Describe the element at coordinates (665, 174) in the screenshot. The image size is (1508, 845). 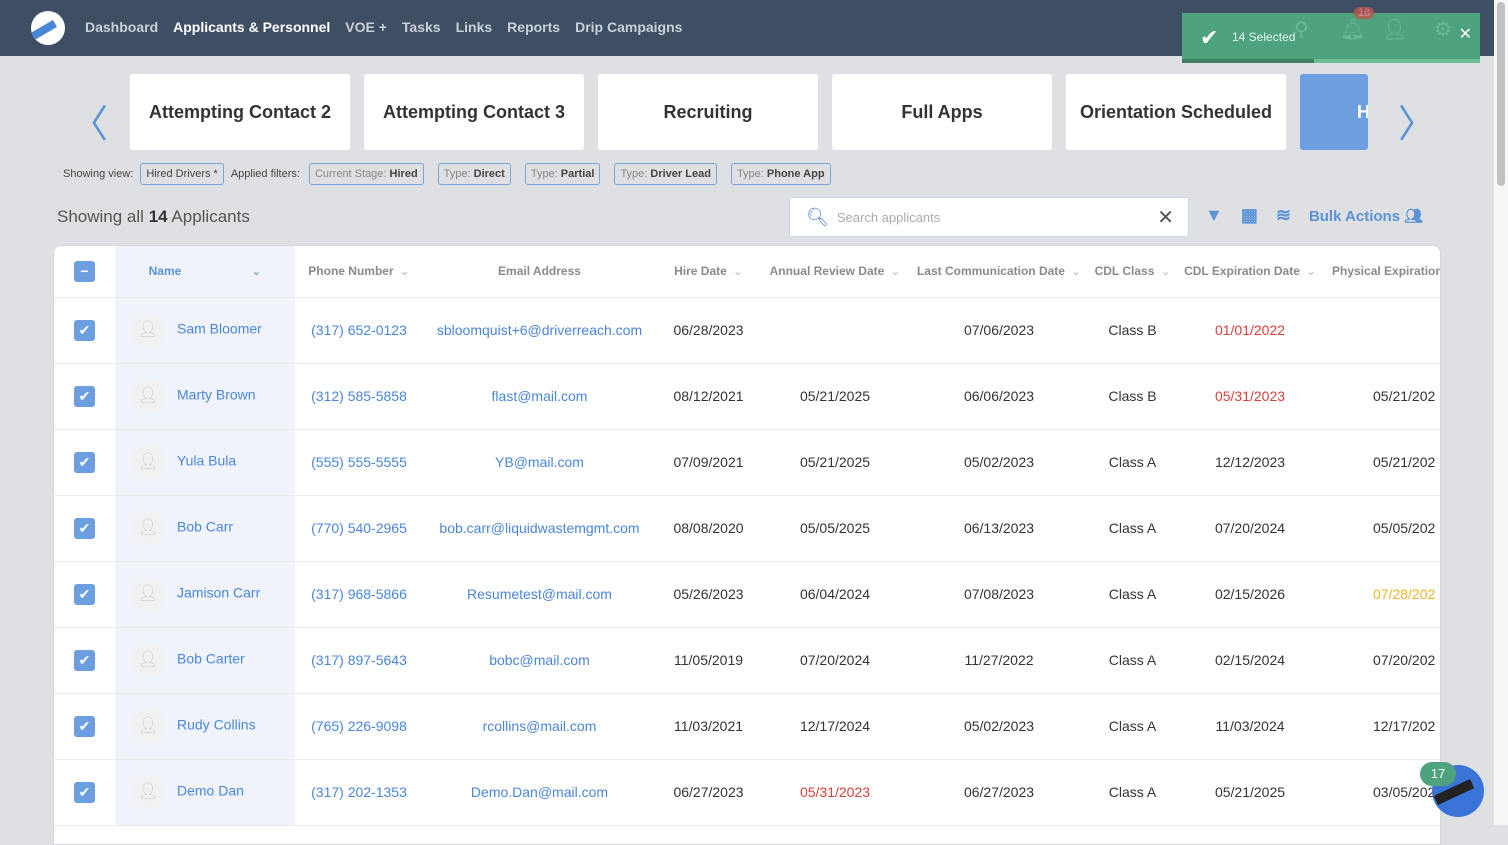
I see `filter-chip: Type: Driver Lead` at that location.